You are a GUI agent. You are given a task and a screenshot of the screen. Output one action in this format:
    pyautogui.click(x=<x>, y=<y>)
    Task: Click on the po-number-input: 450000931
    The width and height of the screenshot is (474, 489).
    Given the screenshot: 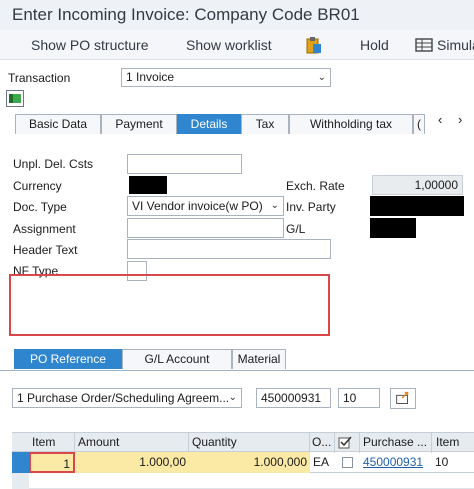 What is the action you would take?
    pyautogui.click(x=293, y=398)
    